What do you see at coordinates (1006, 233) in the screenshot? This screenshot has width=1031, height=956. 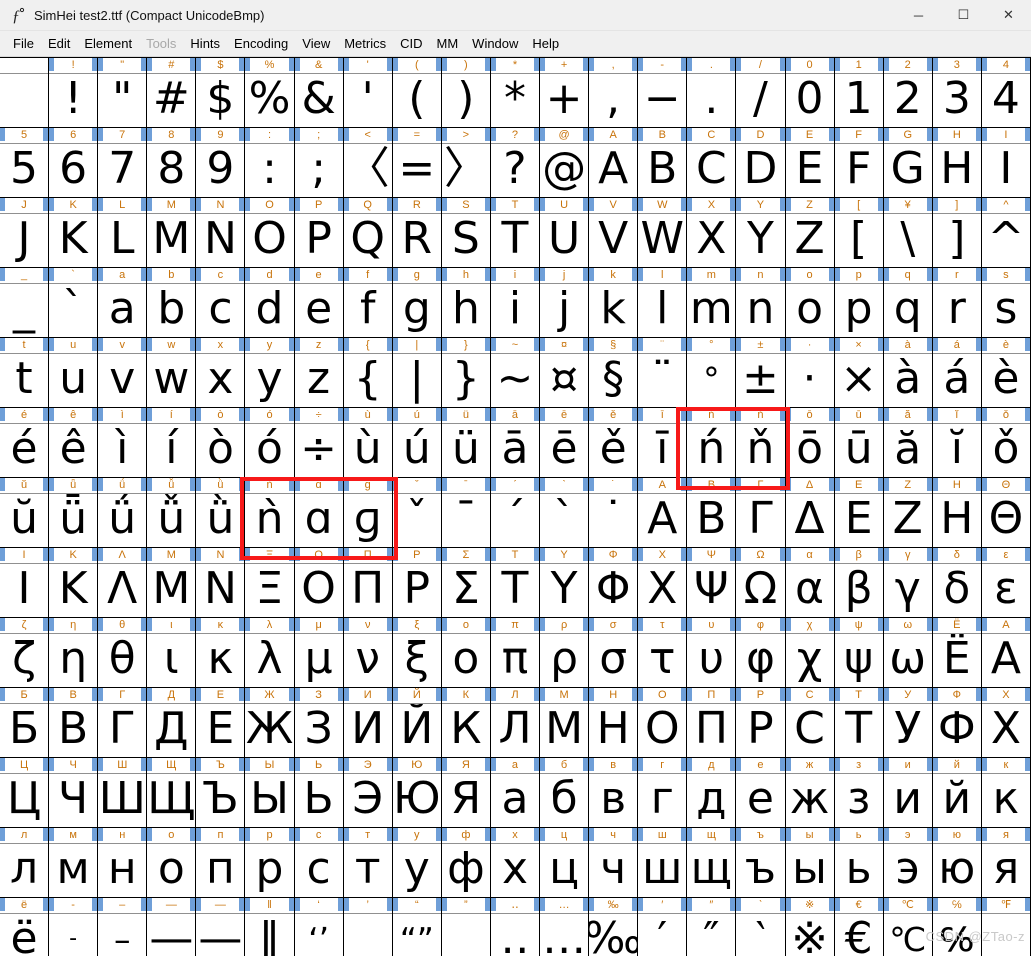 I see `glyph-cell: ^ ^` at bounding box center [1006, 233].